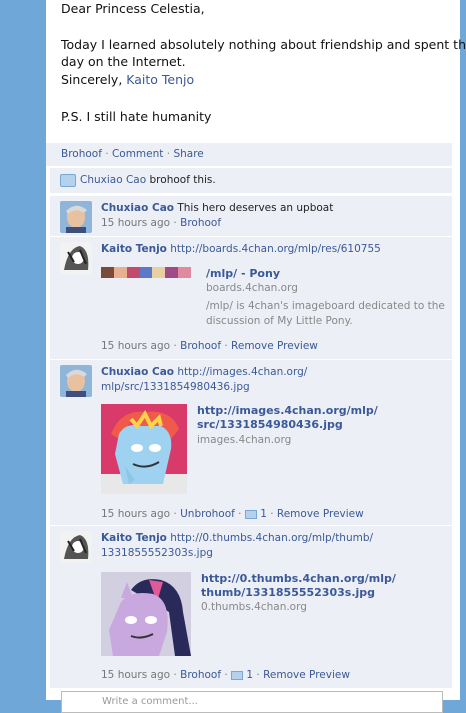 The height and width of the screenshot is (713, 466). Describe the element at coordinates (275, 249) in the screenshot. I see `comment-url: http://boards.4chan.org/mlp/res/610755` at that location.